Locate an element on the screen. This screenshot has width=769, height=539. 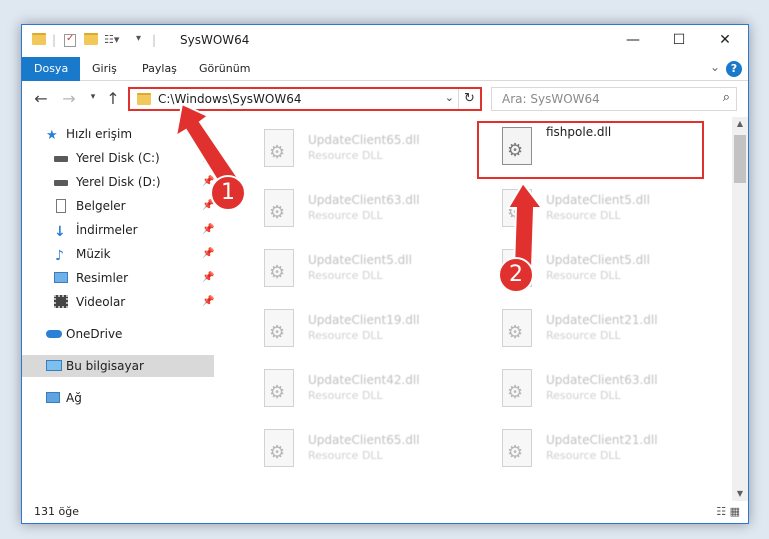
callout-badge-2: 2 is located at coordinates (516, 275).